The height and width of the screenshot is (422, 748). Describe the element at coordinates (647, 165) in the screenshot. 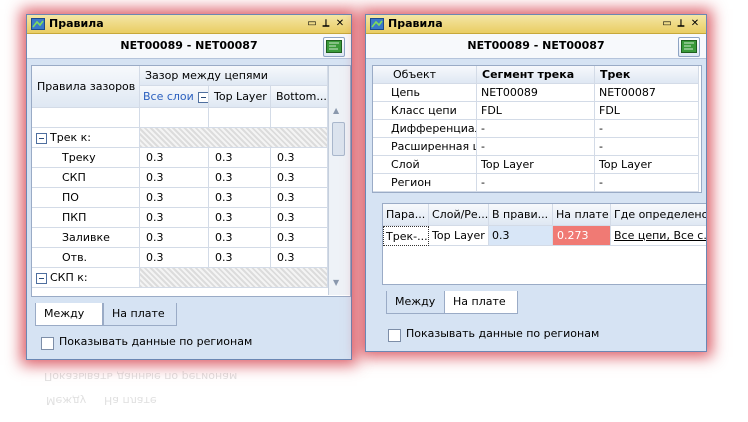

I see `property-value-track: Top Layer` at that location.